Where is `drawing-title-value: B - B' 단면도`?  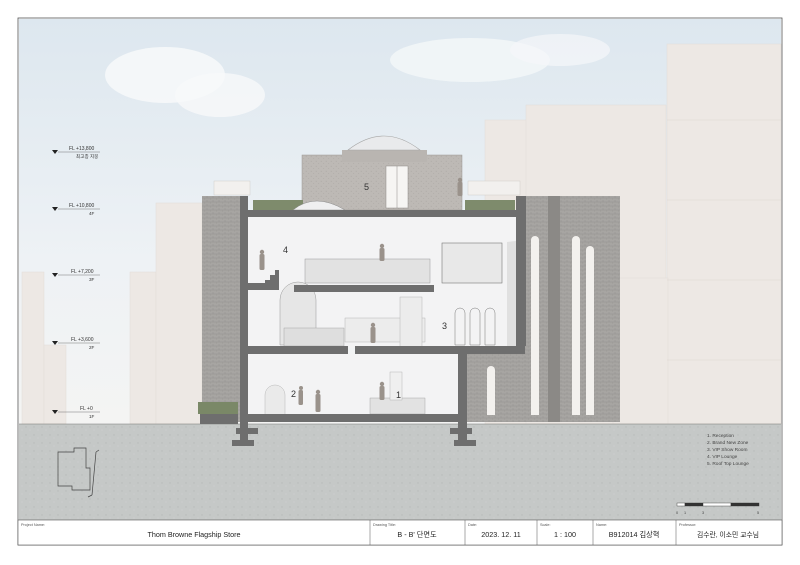 drawing-title-value: B - B' 단면도 is located at coordinates (417, 534).